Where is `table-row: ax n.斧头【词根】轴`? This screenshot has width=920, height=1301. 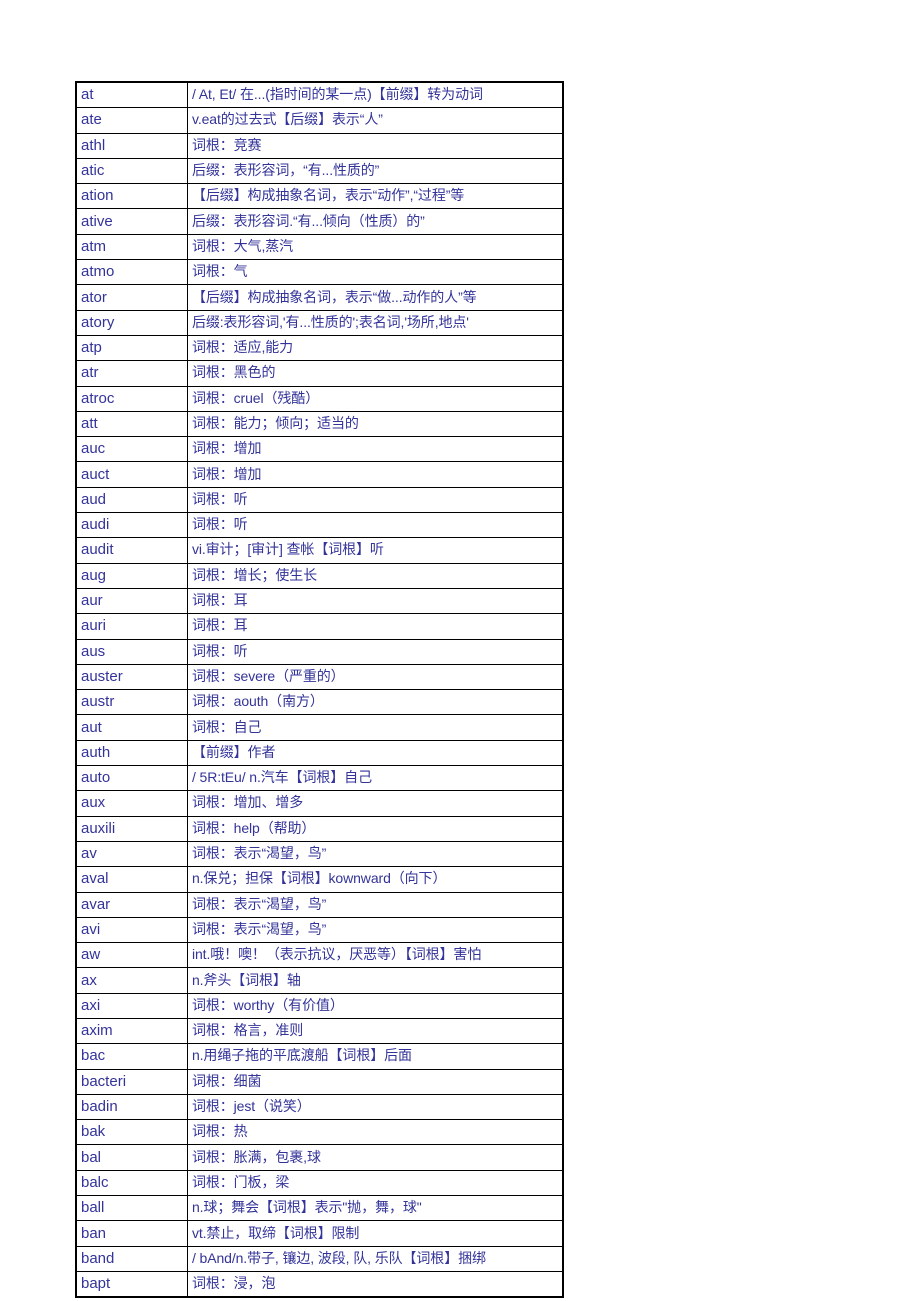 table-row: ax n.斧头【词根】轴 is located at coordinates (319, 980).